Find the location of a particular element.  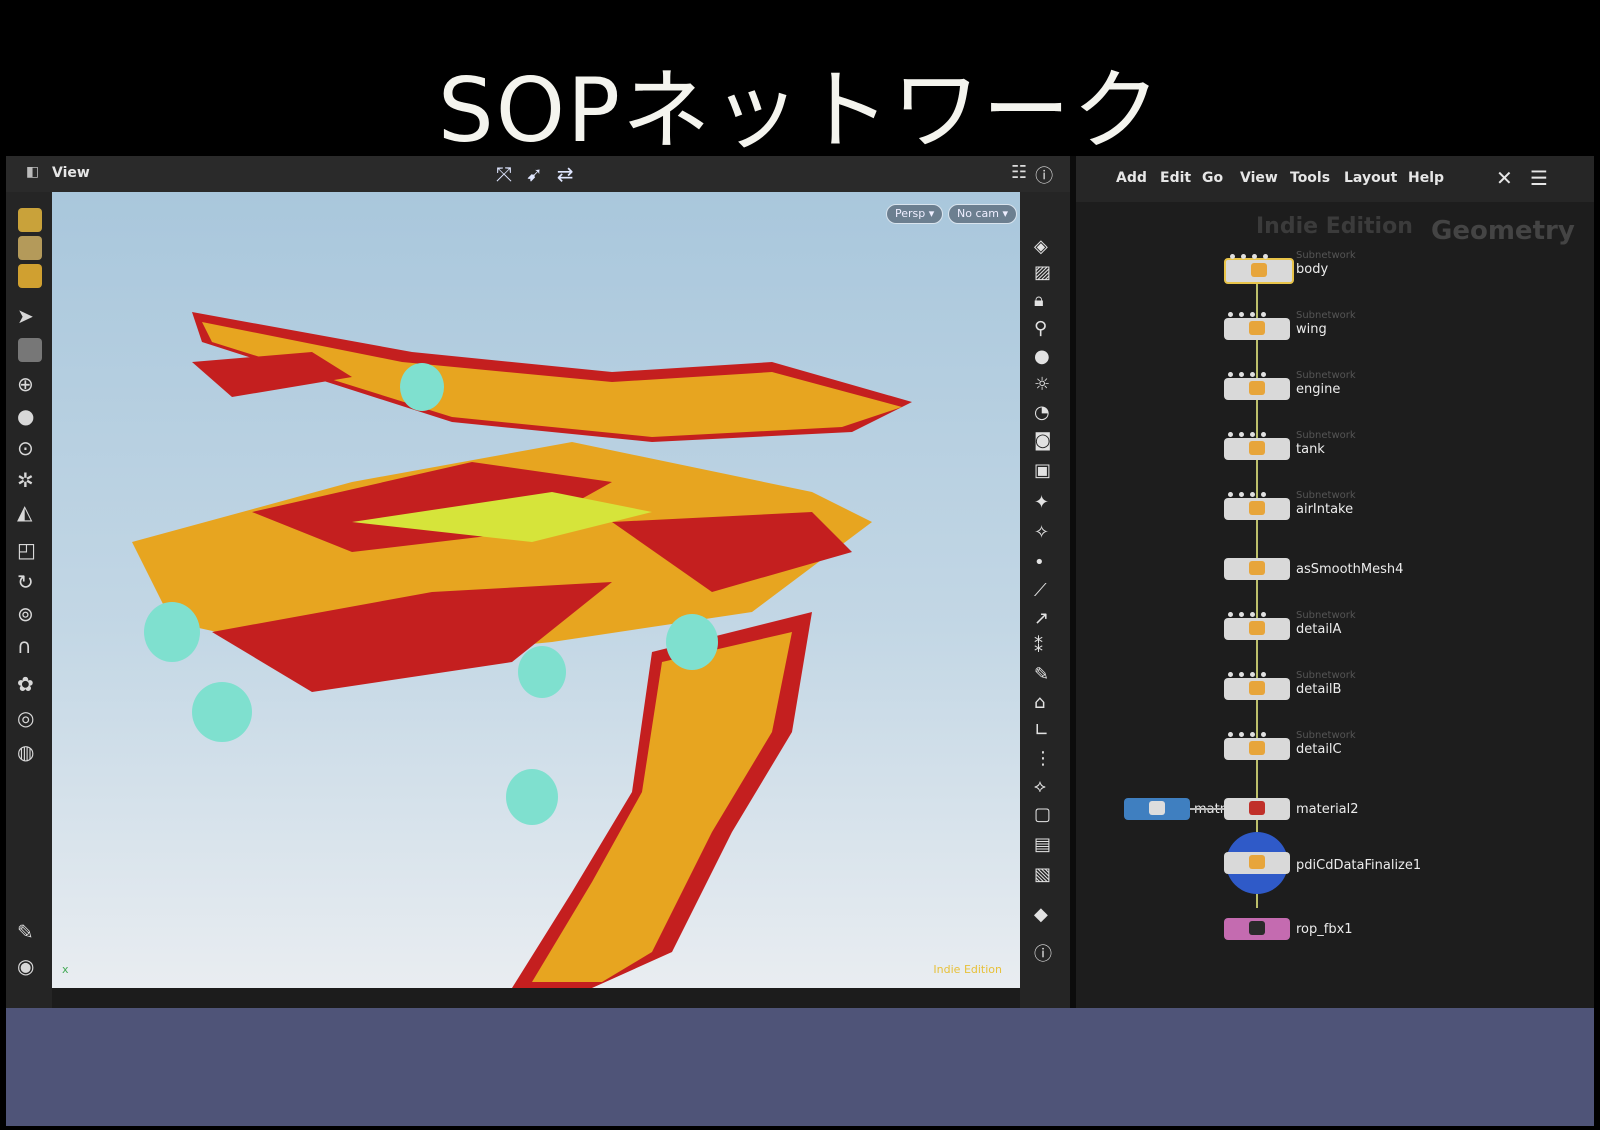

menu-help: Help is located at coordinates (1426, 178).